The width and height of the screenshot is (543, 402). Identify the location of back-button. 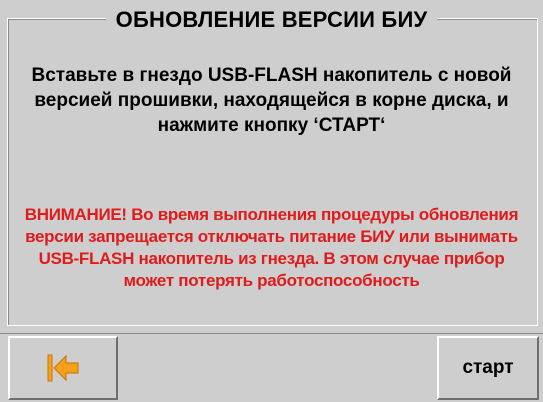
(63, 368).